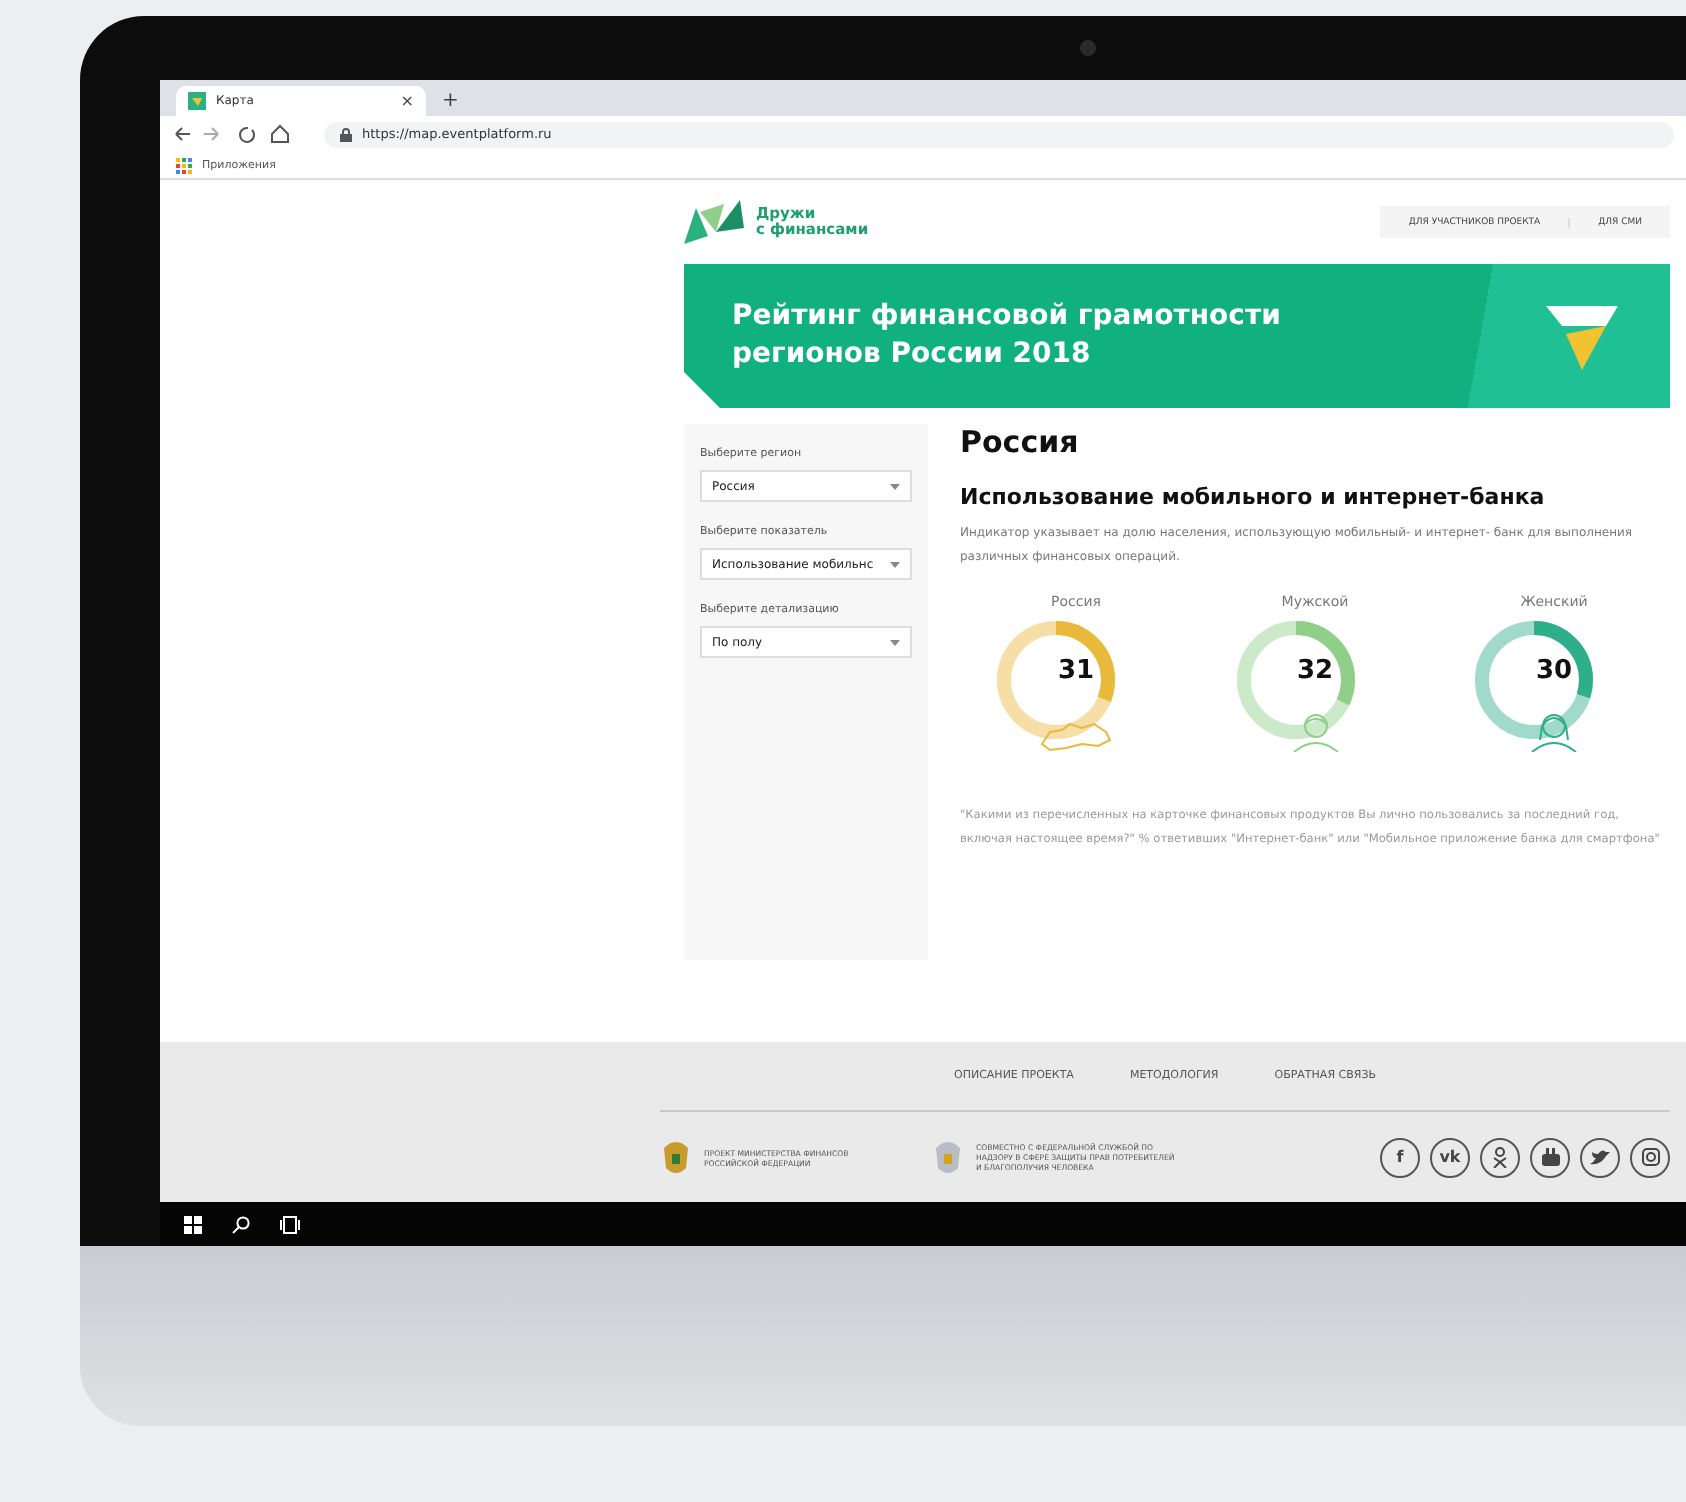  I want to click on windows-start-icon, so click(193, 1224).